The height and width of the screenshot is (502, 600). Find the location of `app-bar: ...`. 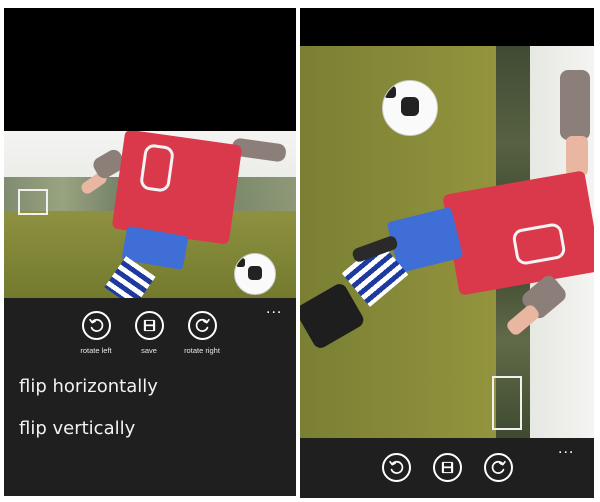

app-bar: ... is located at coordinates (447, 468).